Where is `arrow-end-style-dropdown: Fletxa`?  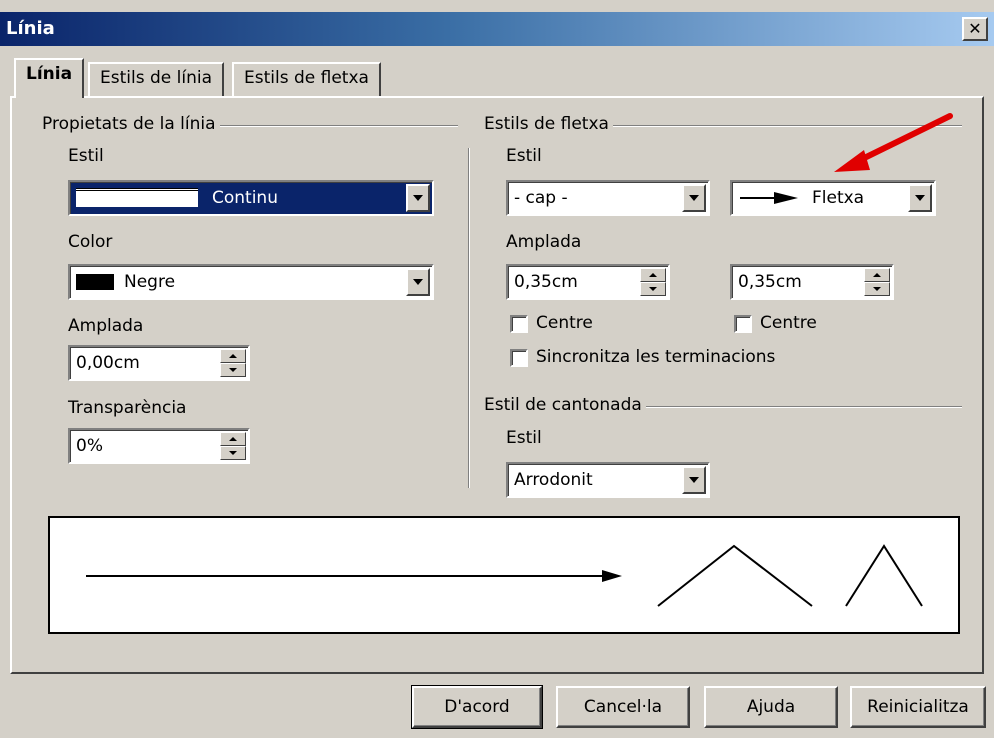 arrow-end-style-dropdown: Fletxa is located at coordinates (833, 198).